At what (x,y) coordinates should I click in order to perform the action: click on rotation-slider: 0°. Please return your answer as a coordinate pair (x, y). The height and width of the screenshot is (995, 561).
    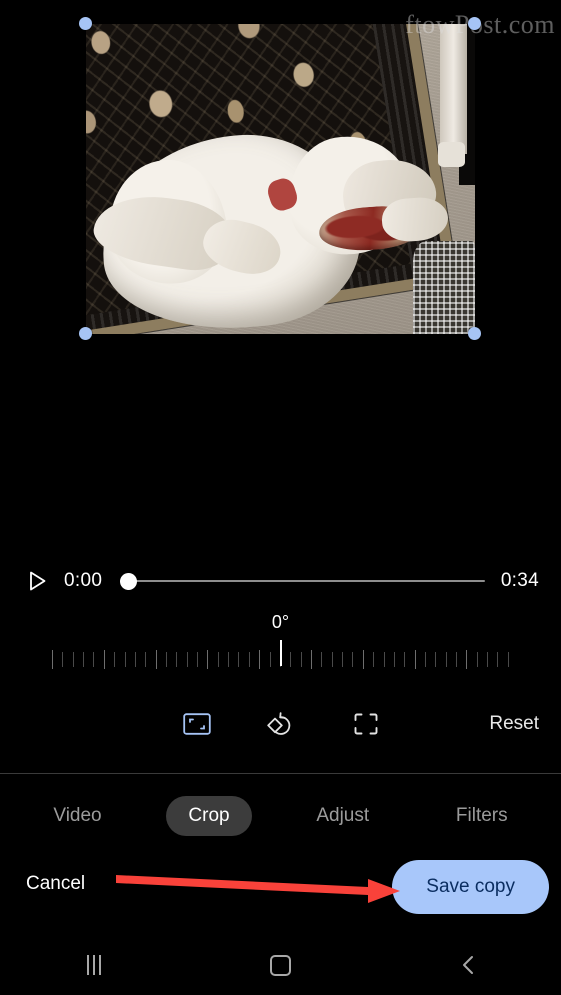
    Looking at the image, I should click on (280, 643).